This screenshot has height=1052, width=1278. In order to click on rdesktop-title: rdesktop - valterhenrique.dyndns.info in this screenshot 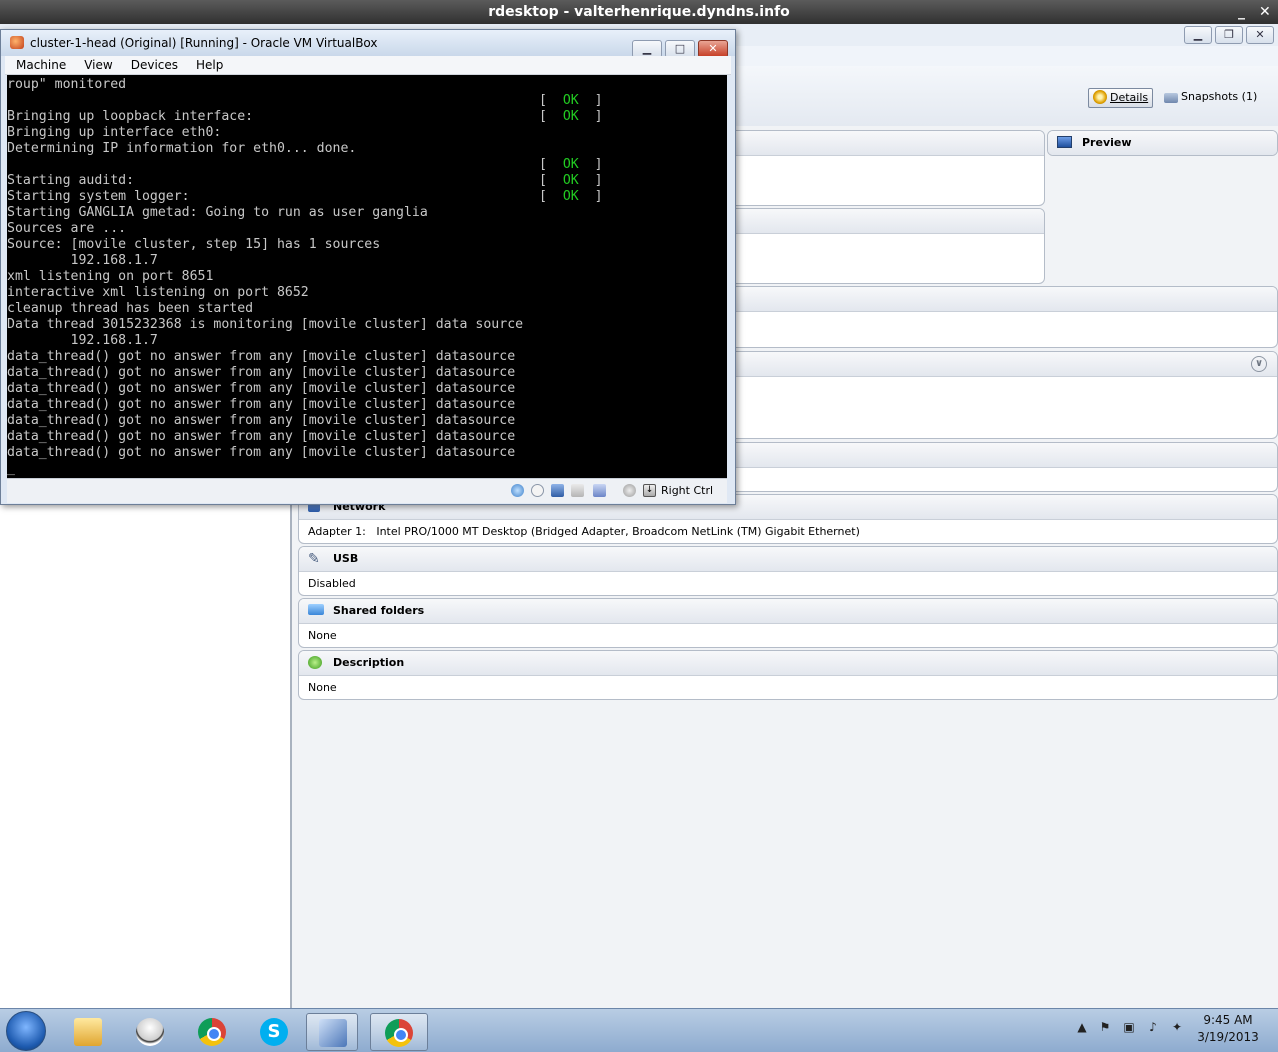, I will do `click(639, 12)`.